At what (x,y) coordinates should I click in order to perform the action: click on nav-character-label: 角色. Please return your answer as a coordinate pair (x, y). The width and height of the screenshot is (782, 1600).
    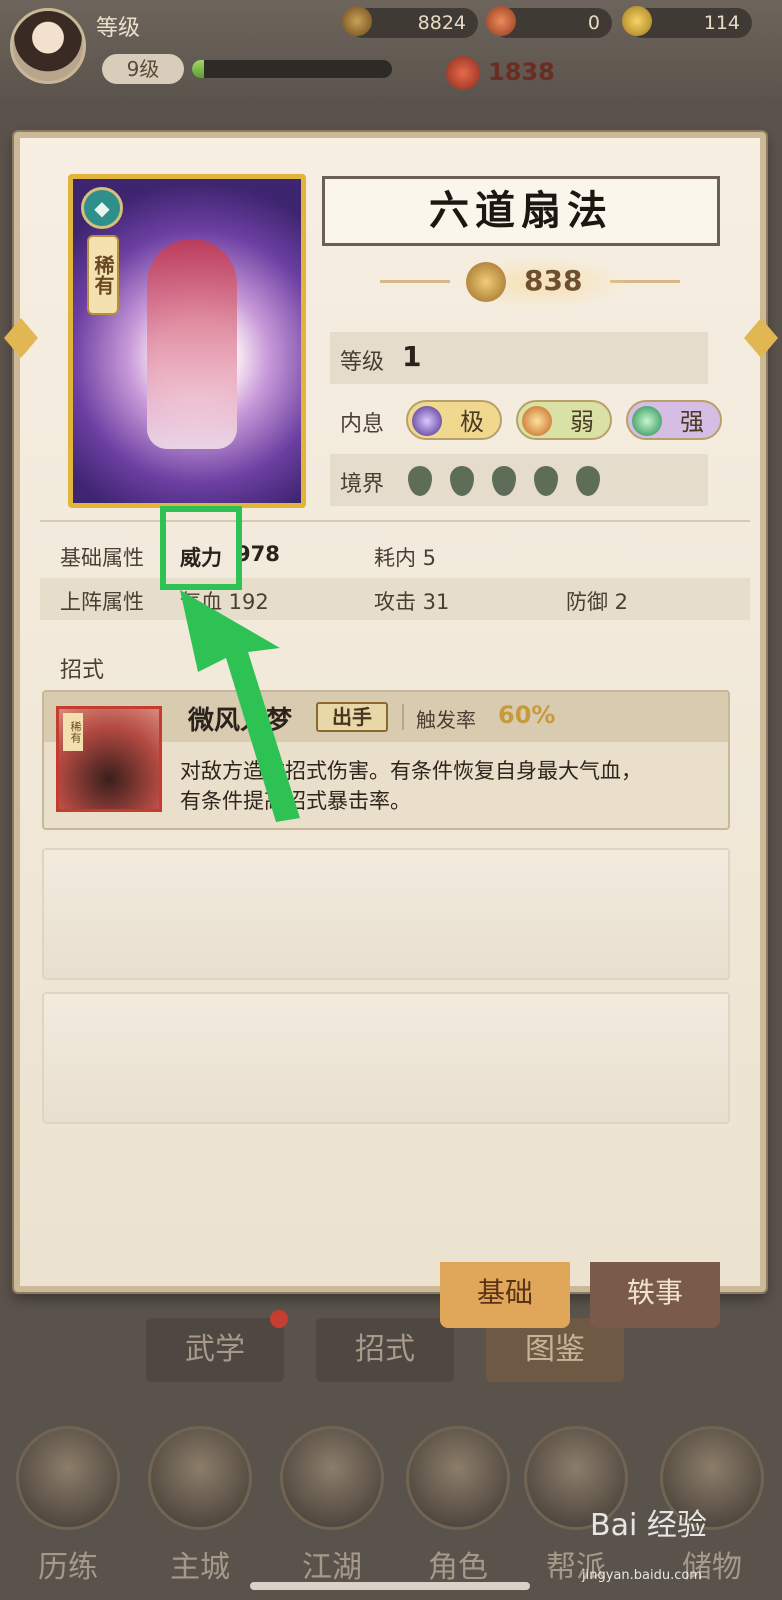
    Looking at the image, I should click on (458, 1567).